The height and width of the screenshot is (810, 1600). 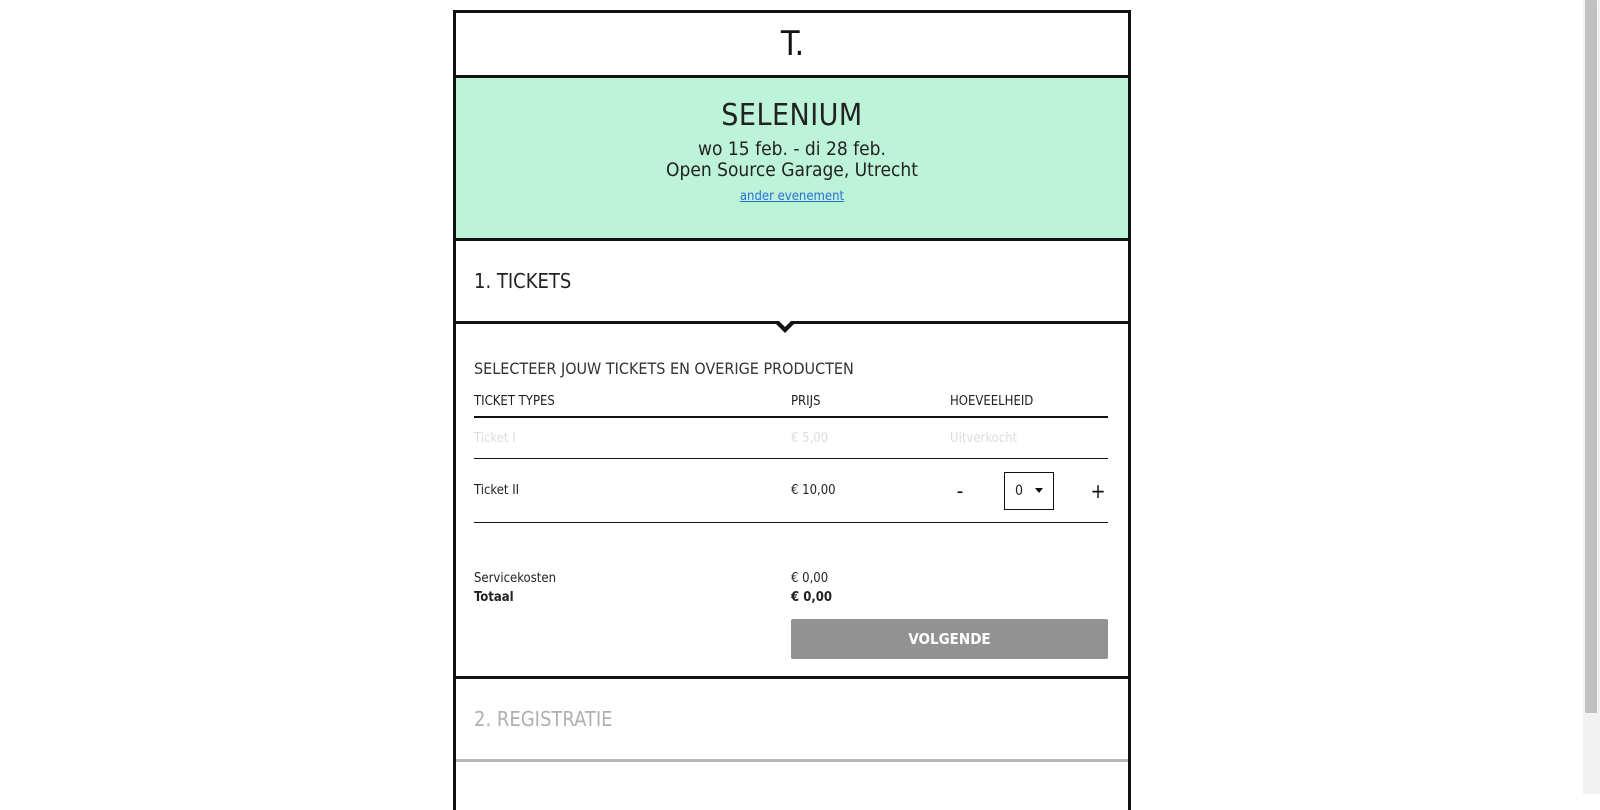 I want to click on header-quantity: HOEVEELHEID, so click(x=992, y=401).